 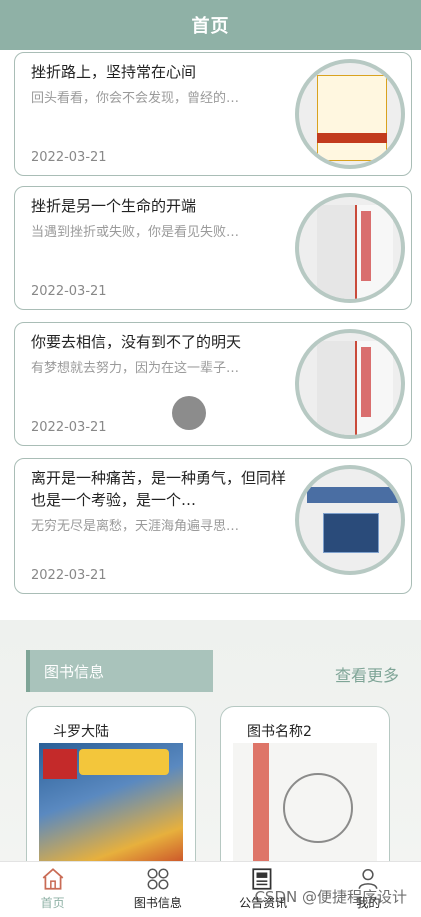 I want to click on tab-home: 首页, so click(x=52, y=889).